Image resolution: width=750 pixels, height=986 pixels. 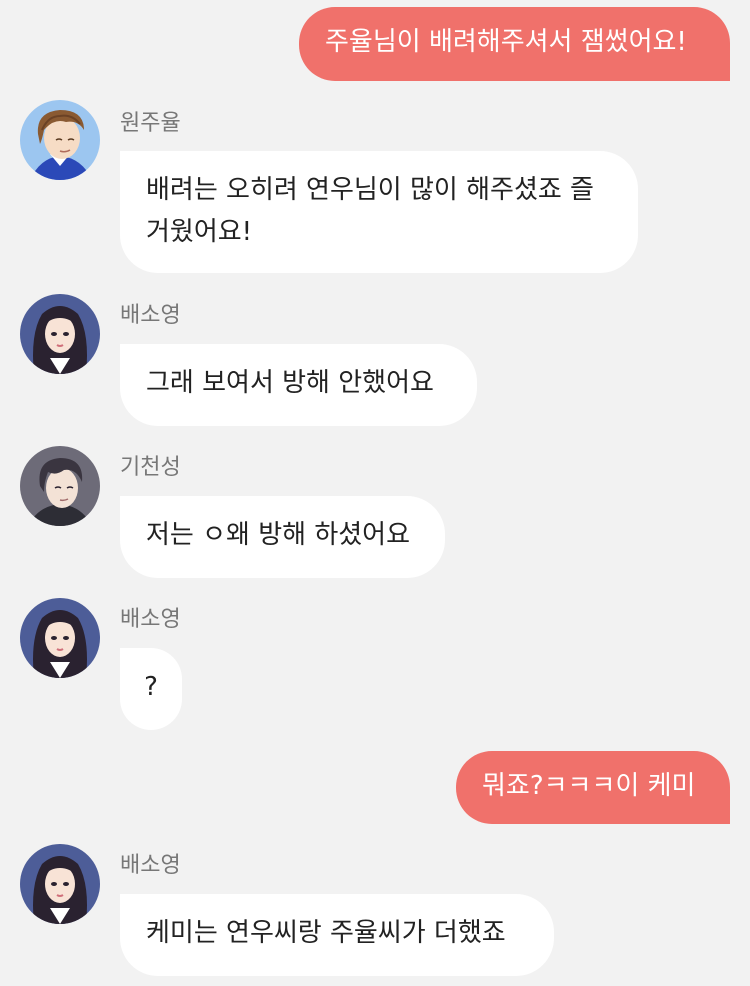 What do you see at coordinates (282, 537) in the screenshot?
I see `incoming-message-bubble: 저는 ㅇ왜 방해 하셨어요` at bounding box center [282, 537].